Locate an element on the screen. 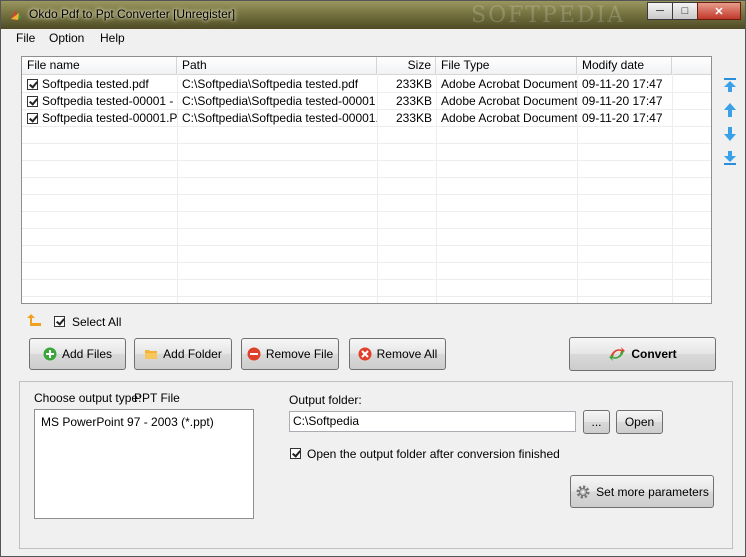  gear-icon is located at coordinates (583, 491).